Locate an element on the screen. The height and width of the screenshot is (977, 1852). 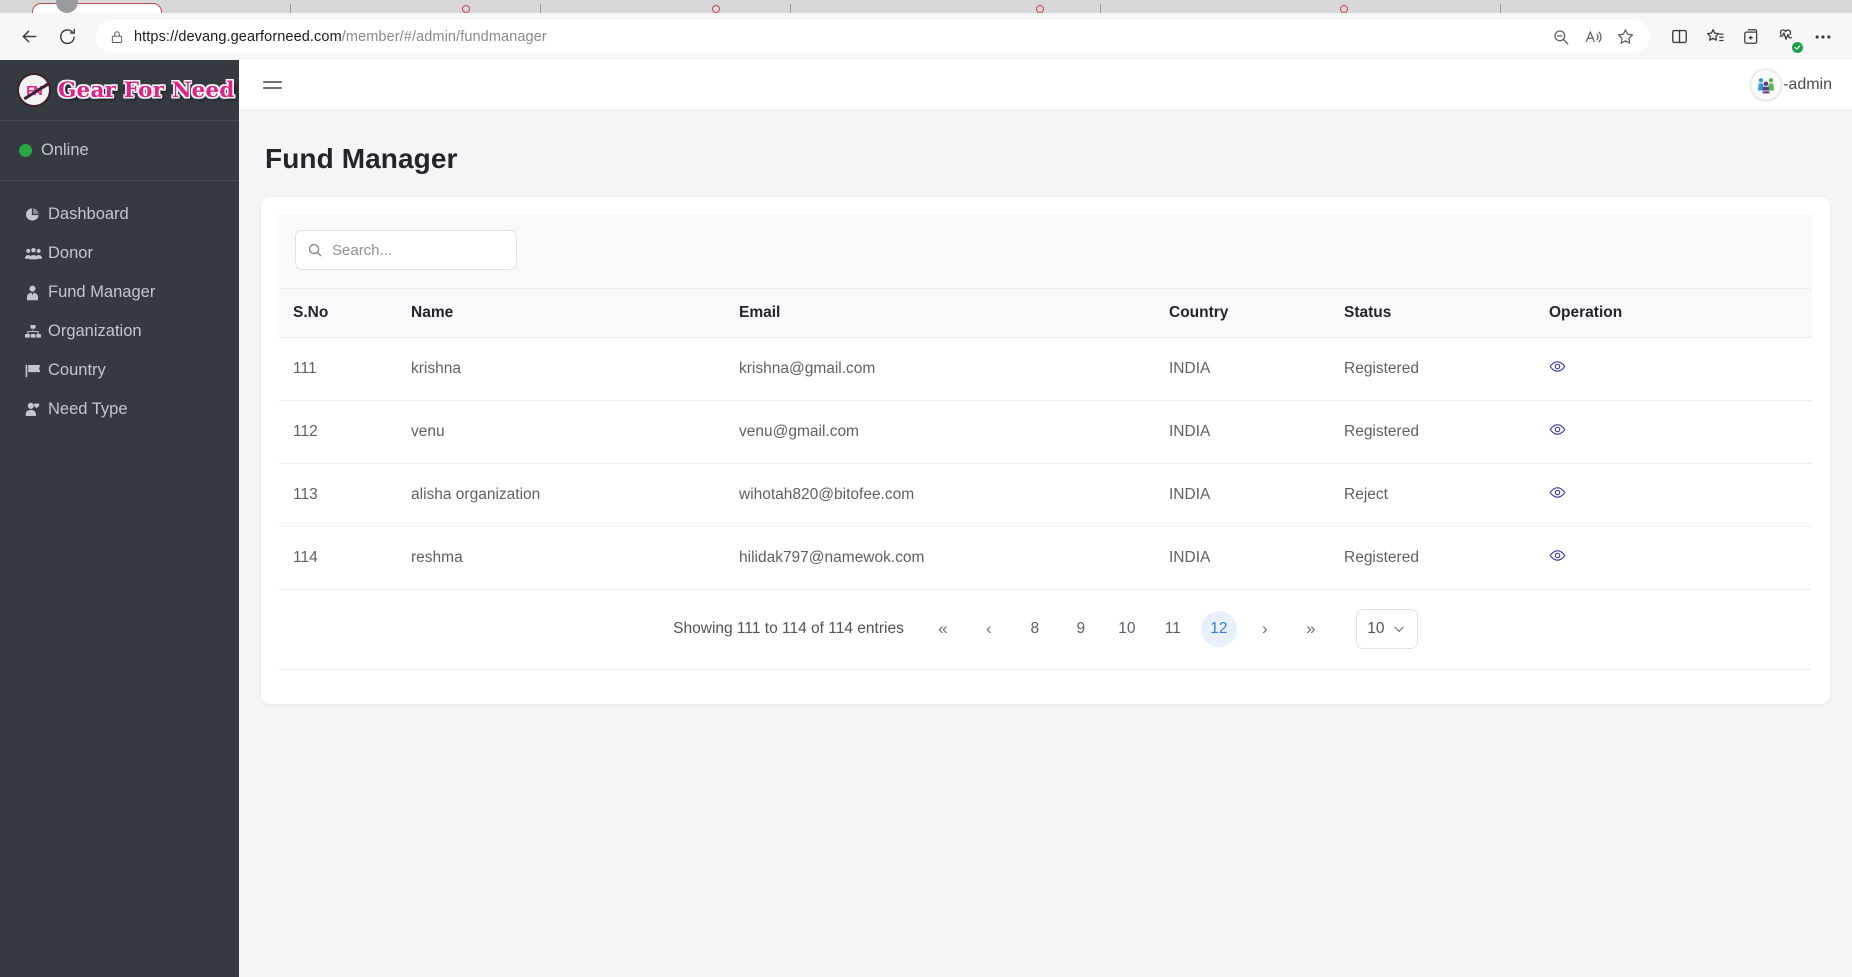
cell-name: venu is located at coordinates (575, 432).